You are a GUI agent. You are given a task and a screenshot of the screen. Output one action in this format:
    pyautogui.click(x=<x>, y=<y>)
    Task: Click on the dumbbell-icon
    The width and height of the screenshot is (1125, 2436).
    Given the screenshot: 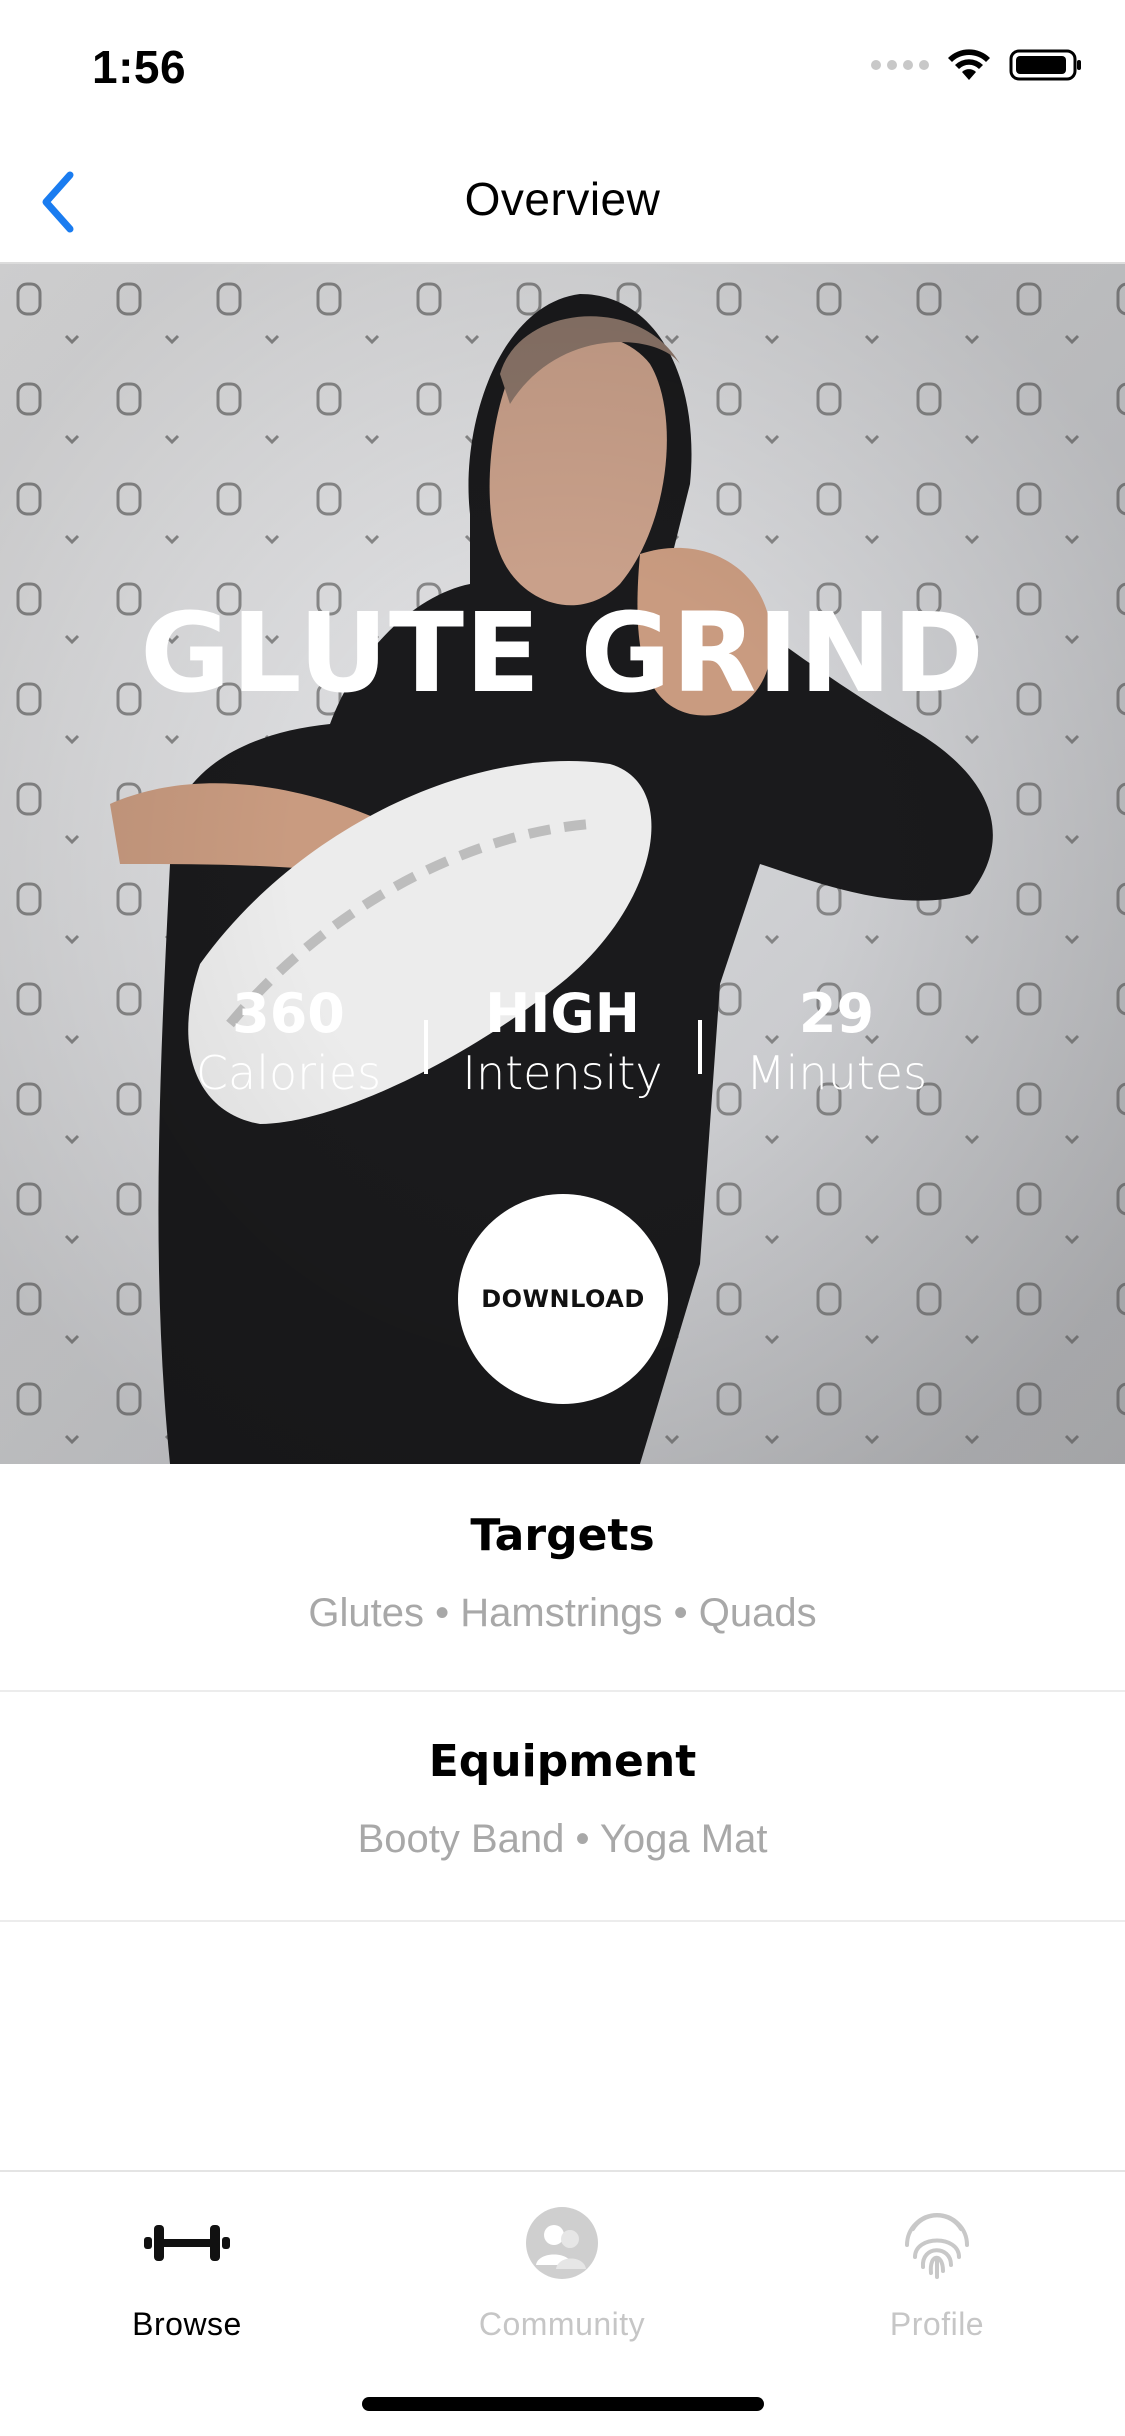 What is the action you would take?
    pyautogui.click(x=187, y=2243)
    